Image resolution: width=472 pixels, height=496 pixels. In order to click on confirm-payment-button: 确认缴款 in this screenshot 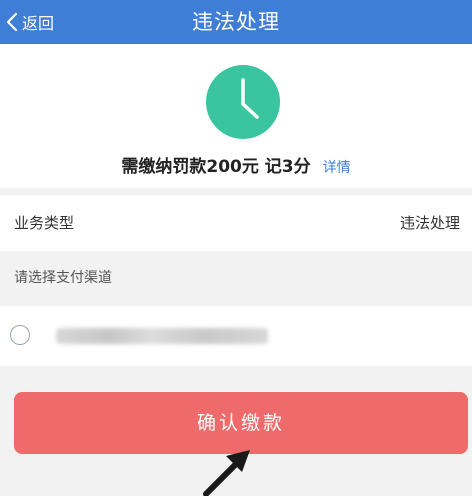, I will do `click(241, 423)`.